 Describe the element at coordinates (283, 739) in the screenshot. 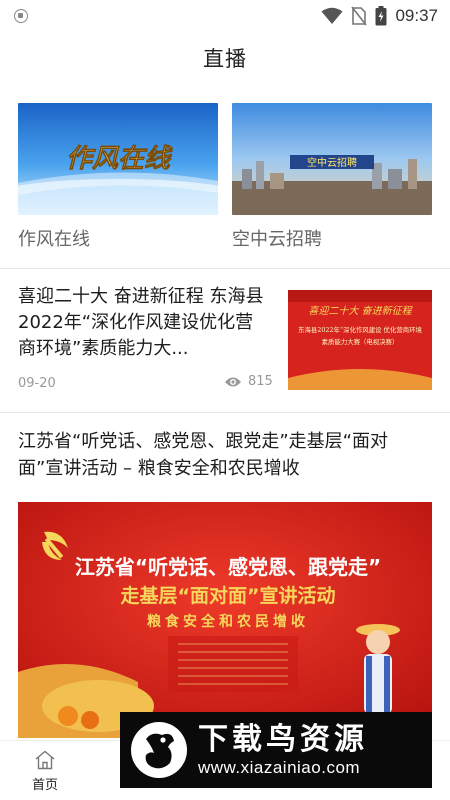

I see `watermark-title: 下载鸟资源` at that location.